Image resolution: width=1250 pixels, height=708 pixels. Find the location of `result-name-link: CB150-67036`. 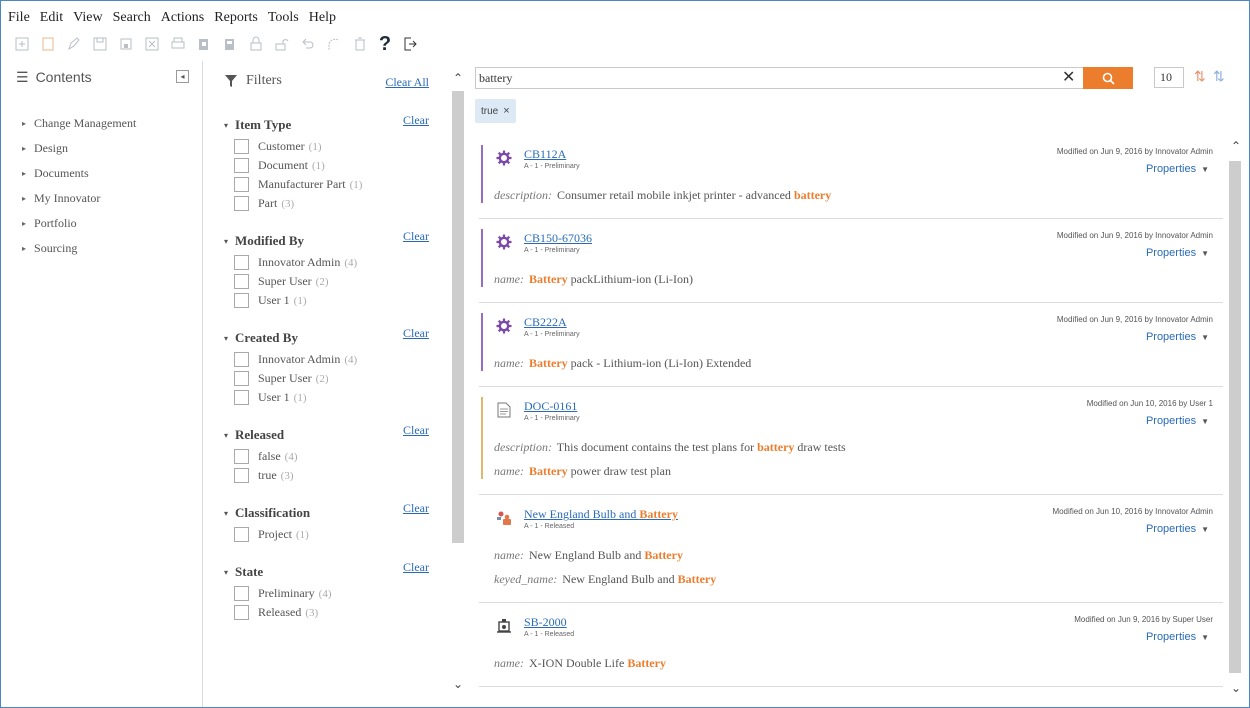

result-name-link: CB150-67036 is located at coordinates (558, 238).